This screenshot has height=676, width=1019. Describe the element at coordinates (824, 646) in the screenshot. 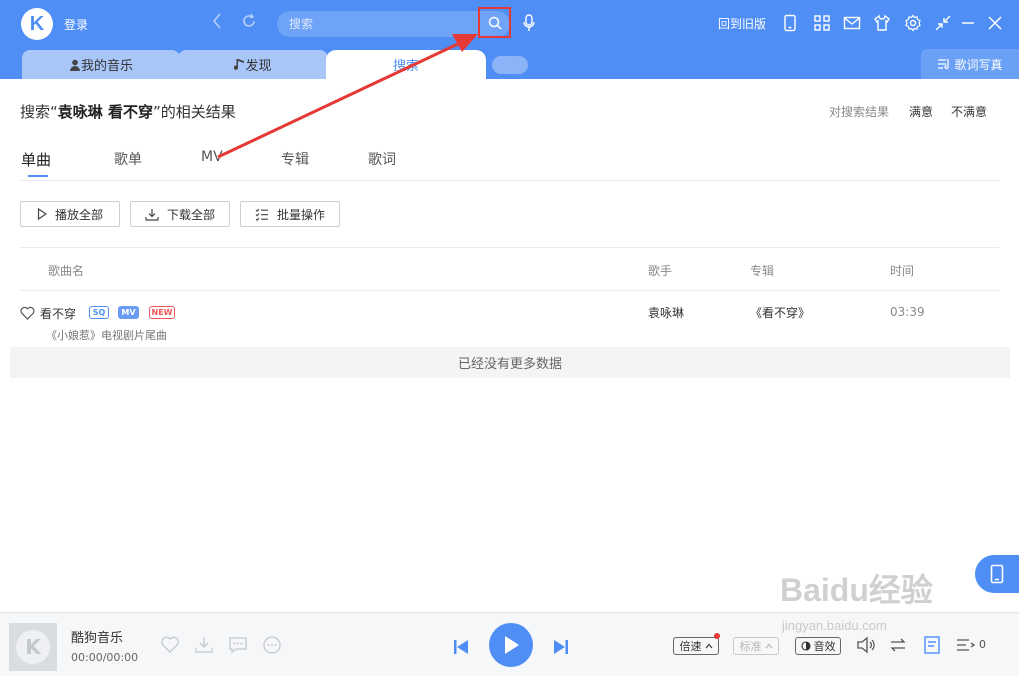

I see `sound-effect-label: 音效` at that location.